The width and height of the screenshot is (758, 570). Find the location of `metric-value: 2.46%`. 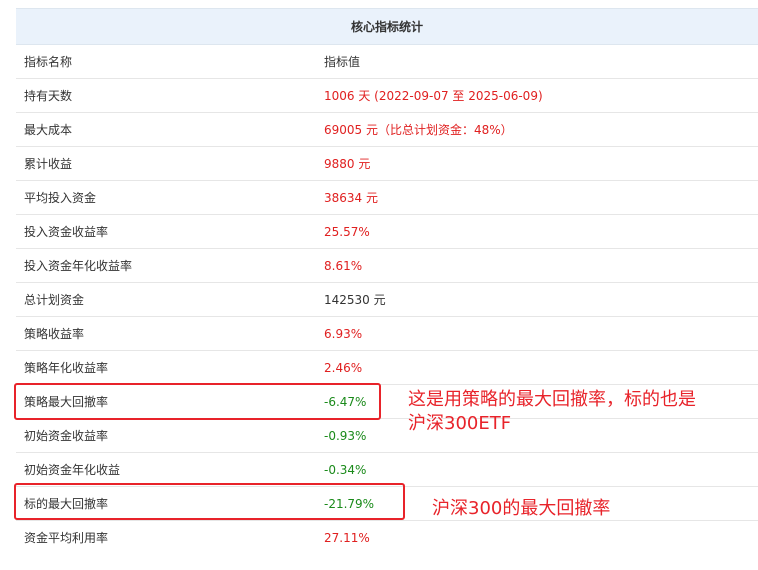

metric-value: 2.46% is located at coordinates (343, 367).